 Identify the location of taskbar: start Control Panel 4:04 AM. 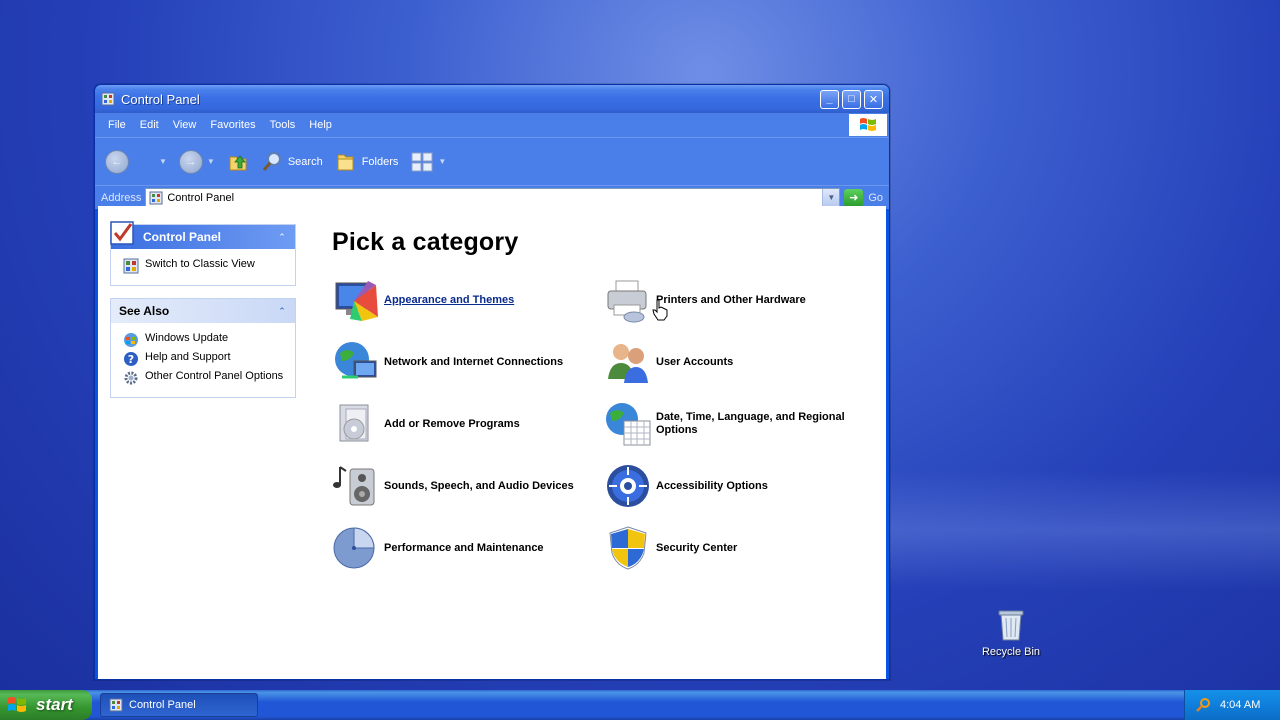
(640, 705).